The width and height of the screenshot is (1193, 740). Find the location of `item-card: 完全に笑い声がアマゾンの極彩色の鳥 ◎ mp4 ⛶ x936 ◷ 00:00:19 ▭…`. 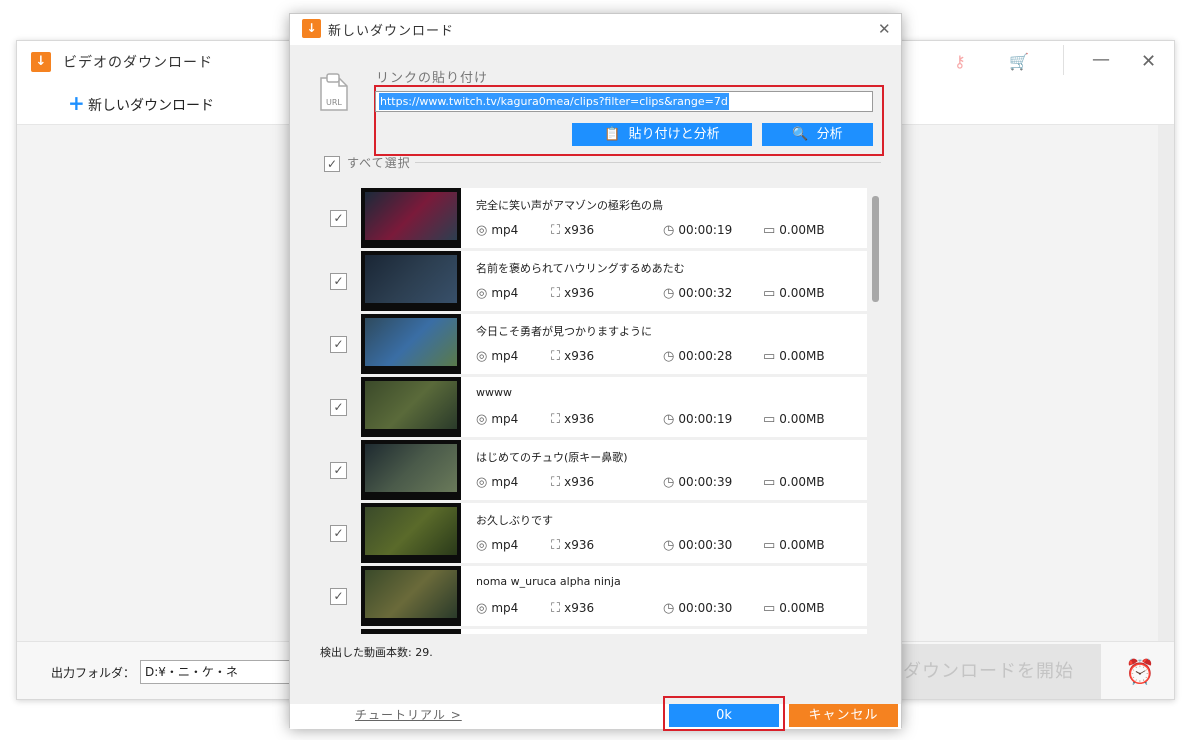

item-card: 完全に笑い声がアマゾンの極彩色の鳥 ◎ mp4 ⛶ x936 ◷ 00:00:19 ▭… is located at coordinates (614, 218).